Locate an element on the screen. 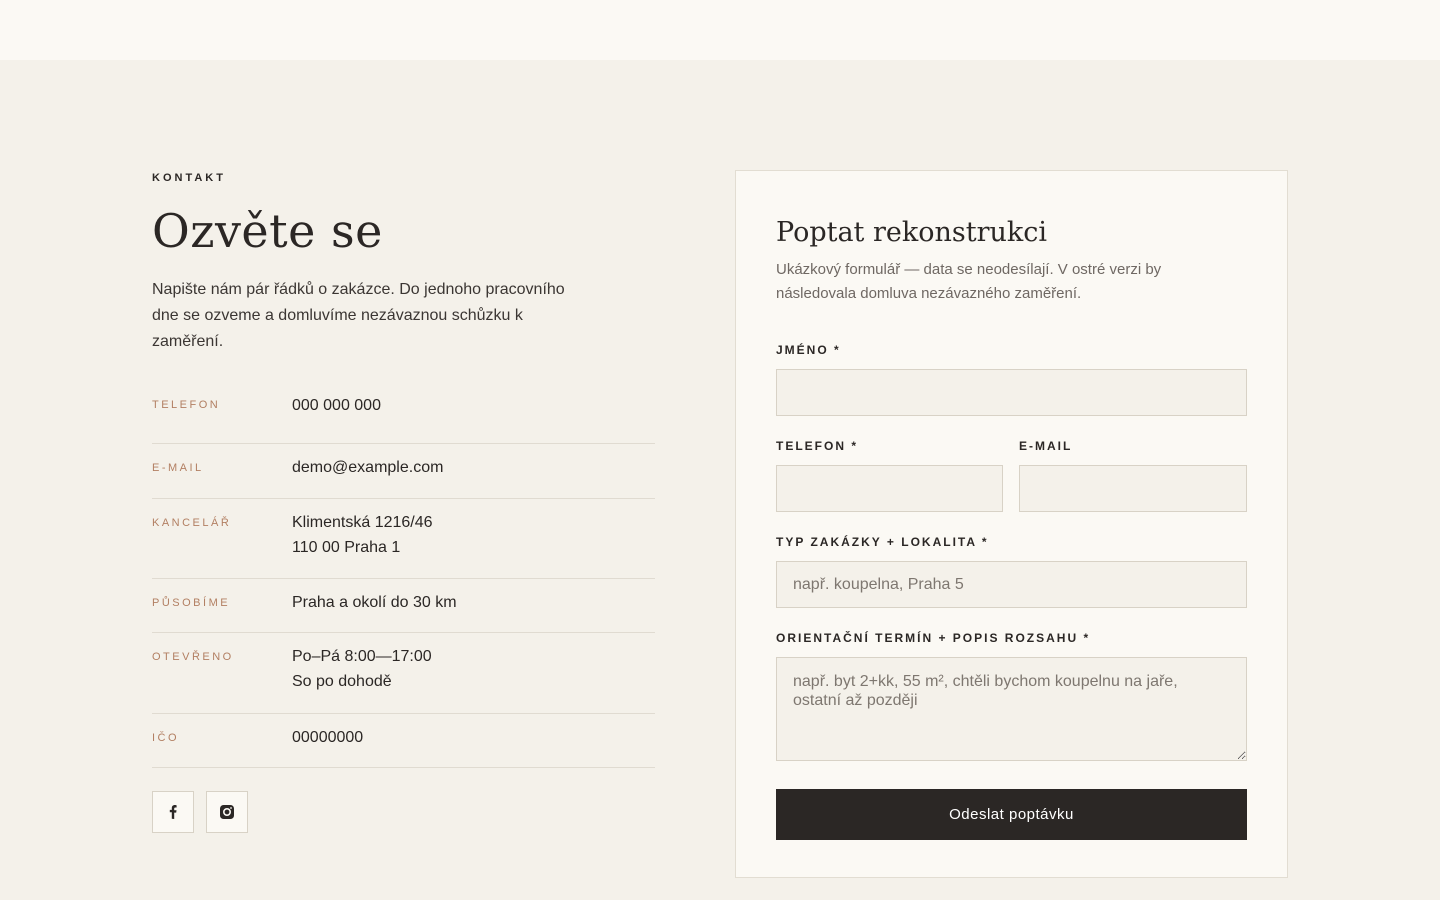 Image resolution: width=1440 pixels, height=900 pixels. instagram-icon is located at coordinates (227, 812).